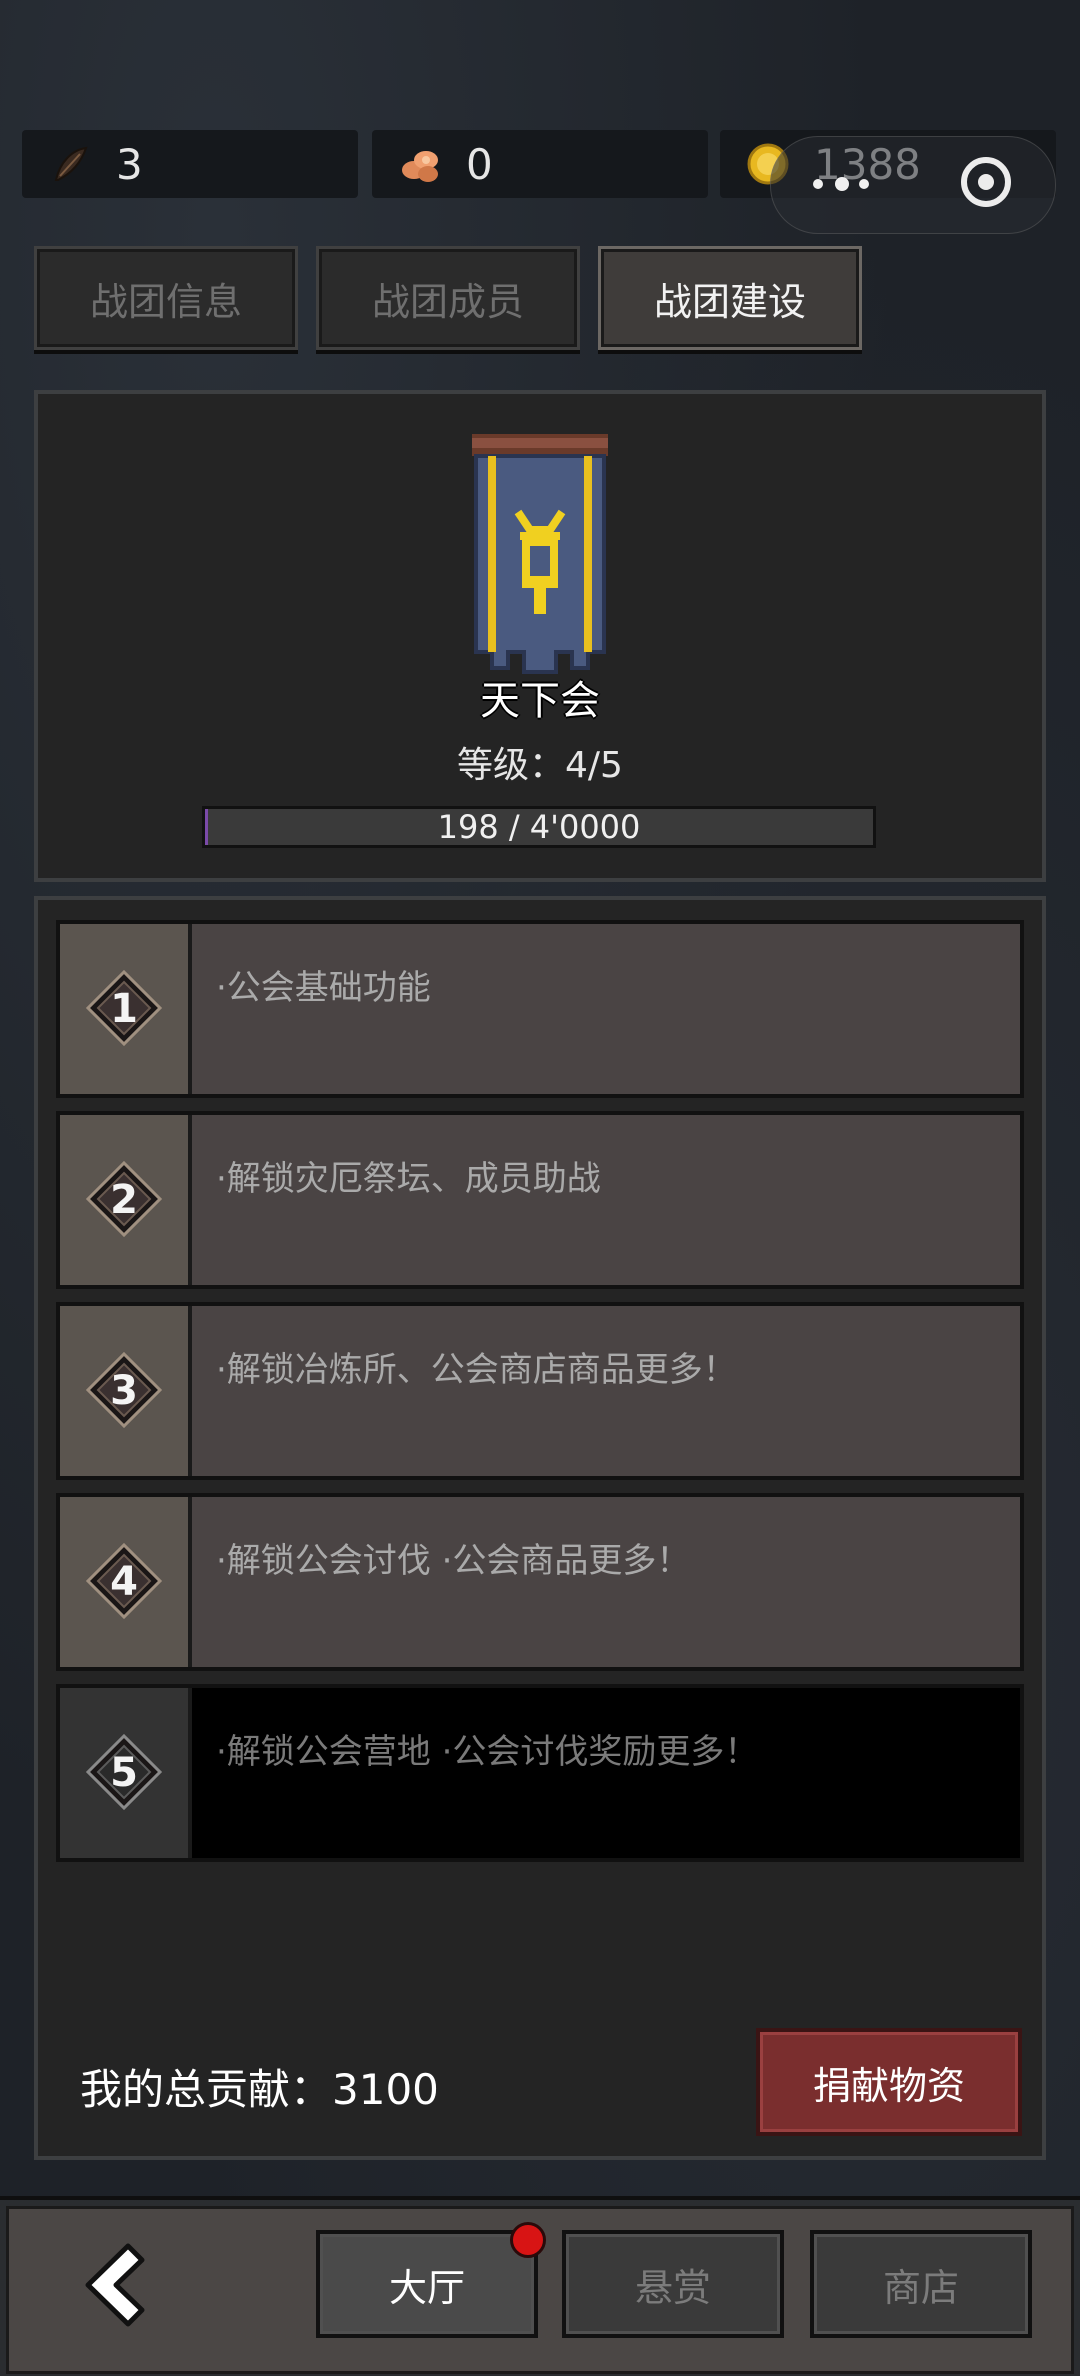 The image size is (1080, 2376). What do you see at coordinates (124, 1009) in the screenshot?
I see `level-number: 1` at bounding box center [124, 1009].